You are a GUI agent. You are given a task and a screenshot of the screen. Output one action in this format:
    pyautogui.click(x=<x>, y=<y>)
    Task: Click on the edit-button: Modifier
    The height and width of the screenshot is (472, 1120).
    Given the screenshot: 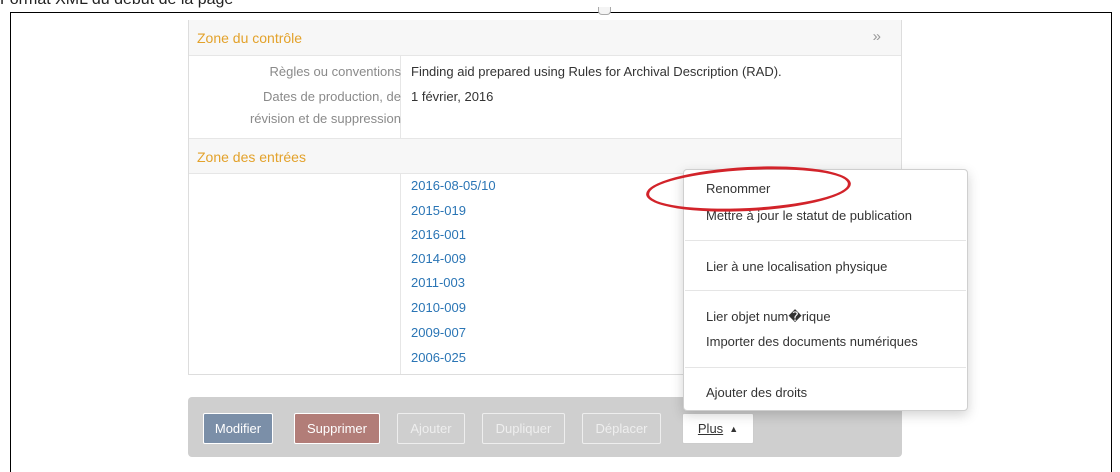 What is the action you would take?
    pyautogui.click(x=238, y=428)
    